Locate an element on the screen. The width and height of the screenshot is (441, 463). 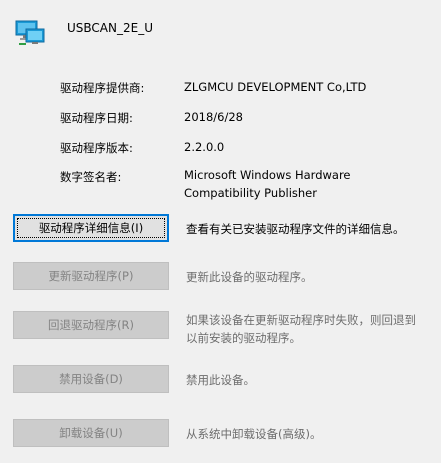
signer-value-line1: Microsoft Windows Hardware is located at coordinates (267, 175).